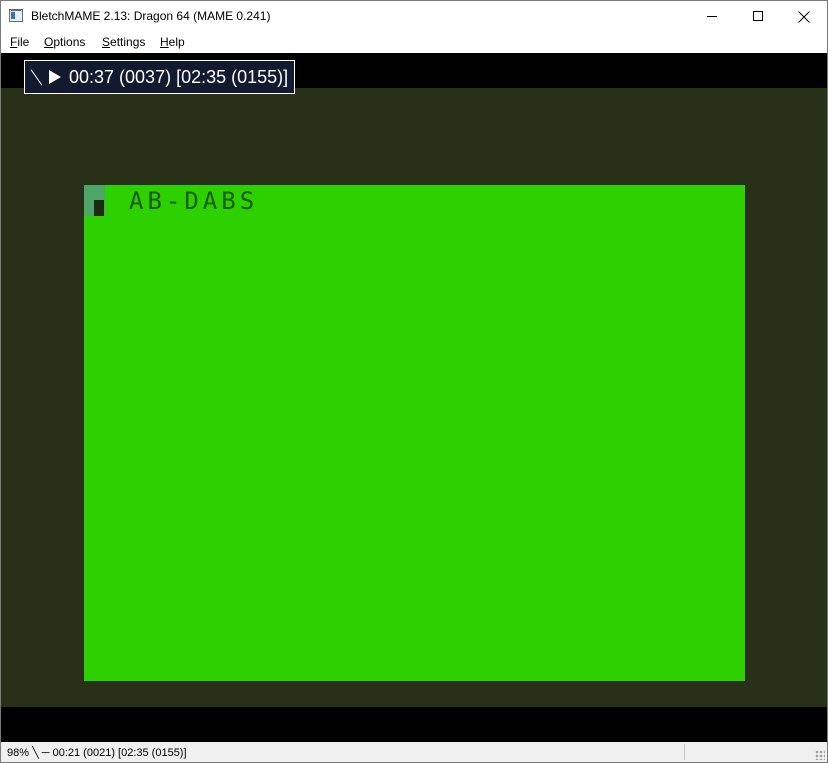 The image size is (828, 763). What do you see at coordinates (69, 42) in the screenshot?
I see `menu-options-label: ptions` at bounding box center [69, 42].